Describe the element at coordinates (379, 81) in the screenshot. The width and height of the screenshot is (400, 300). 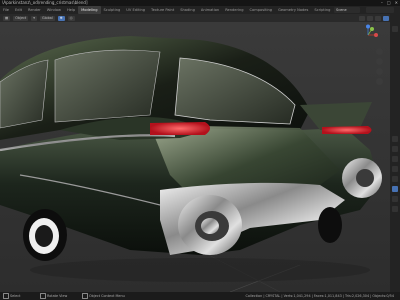
I see `grid-icon` at that location.